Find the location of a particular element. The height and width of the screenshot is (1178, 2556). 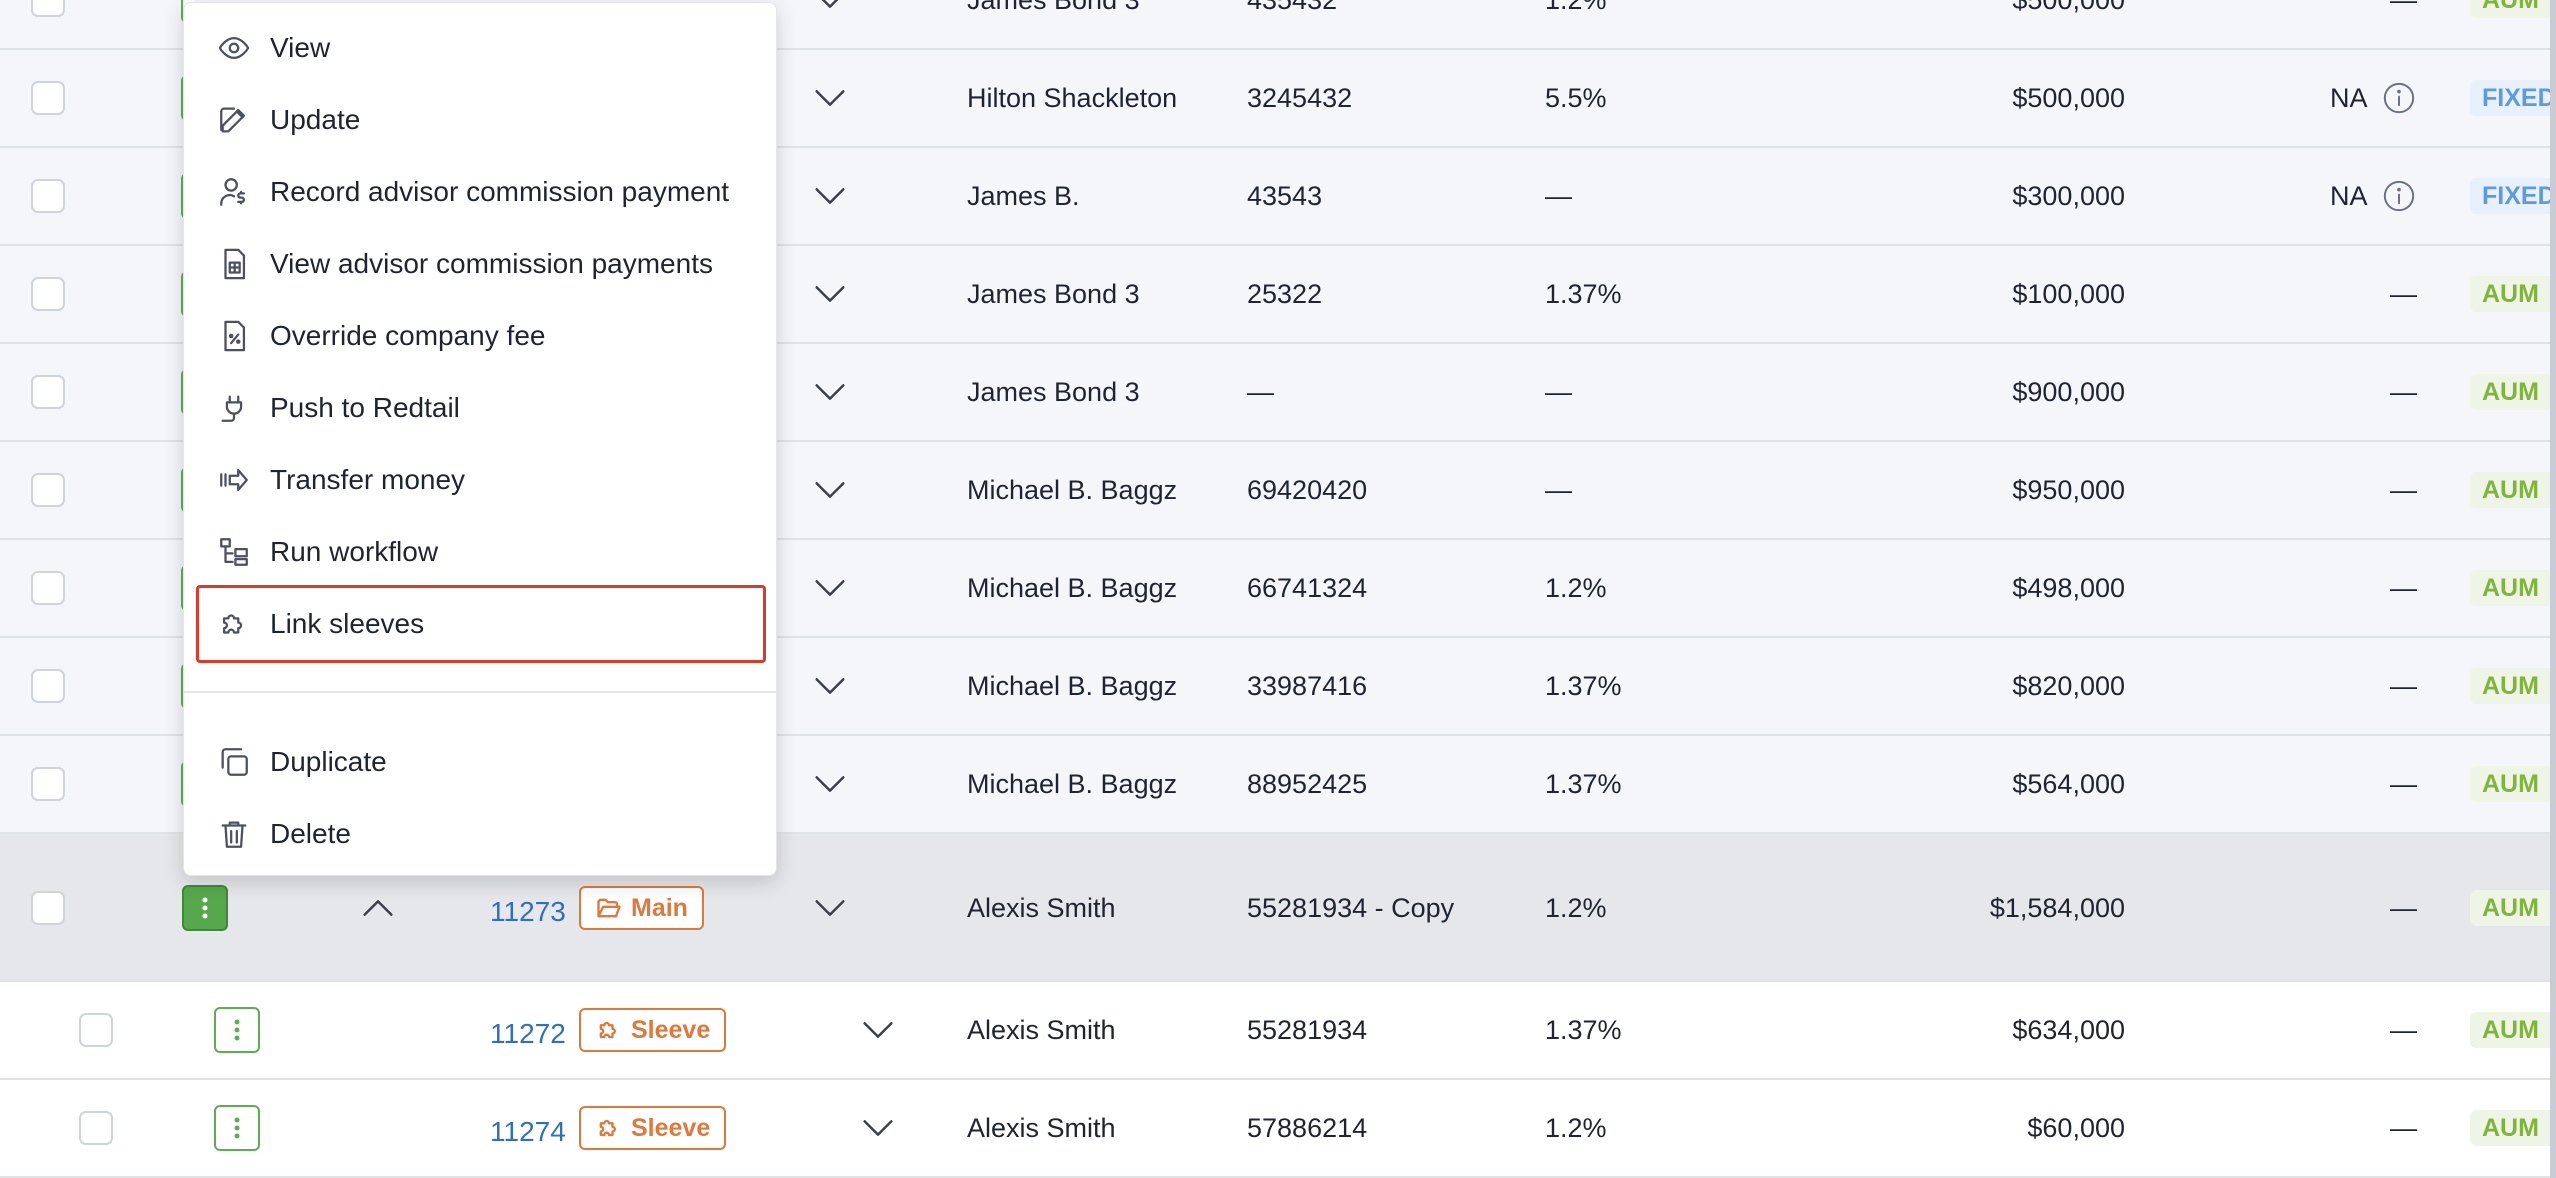

menu-item-transfer-money: Transfer money is located at coordinates (481, 480).